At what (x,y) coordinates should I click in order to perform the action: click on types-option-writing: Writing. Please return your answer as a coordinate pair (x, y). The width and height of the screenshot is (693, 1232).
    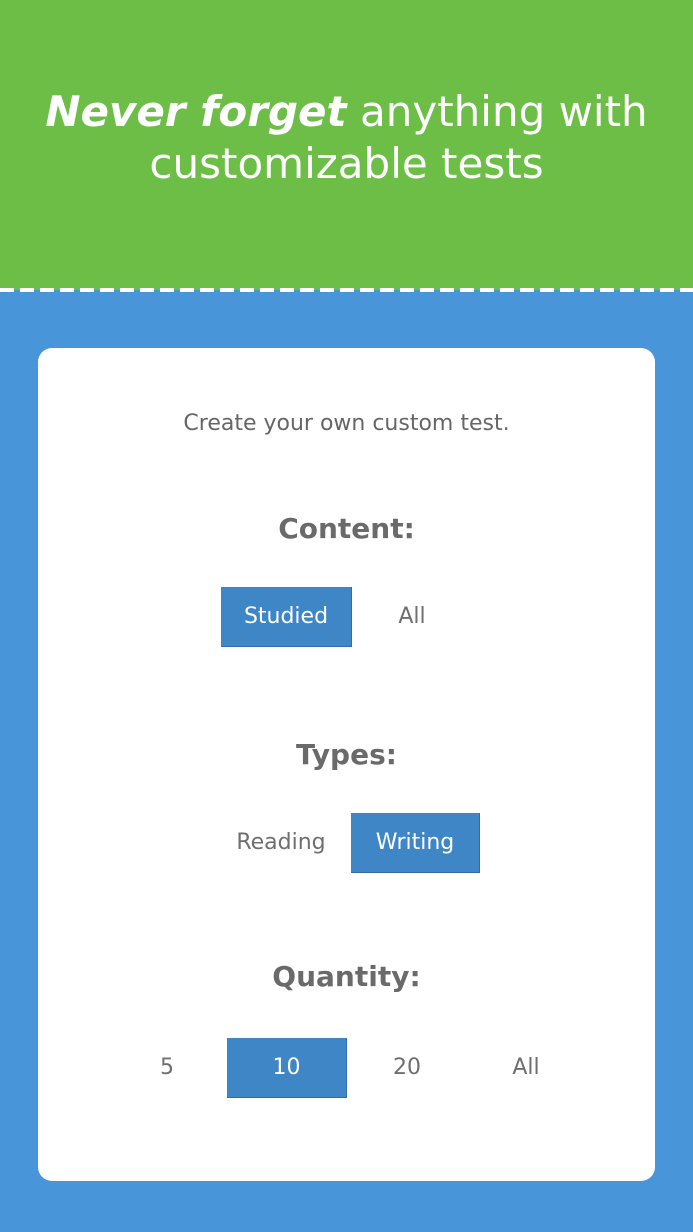
    Looking at the image, I should click on (415, 843).